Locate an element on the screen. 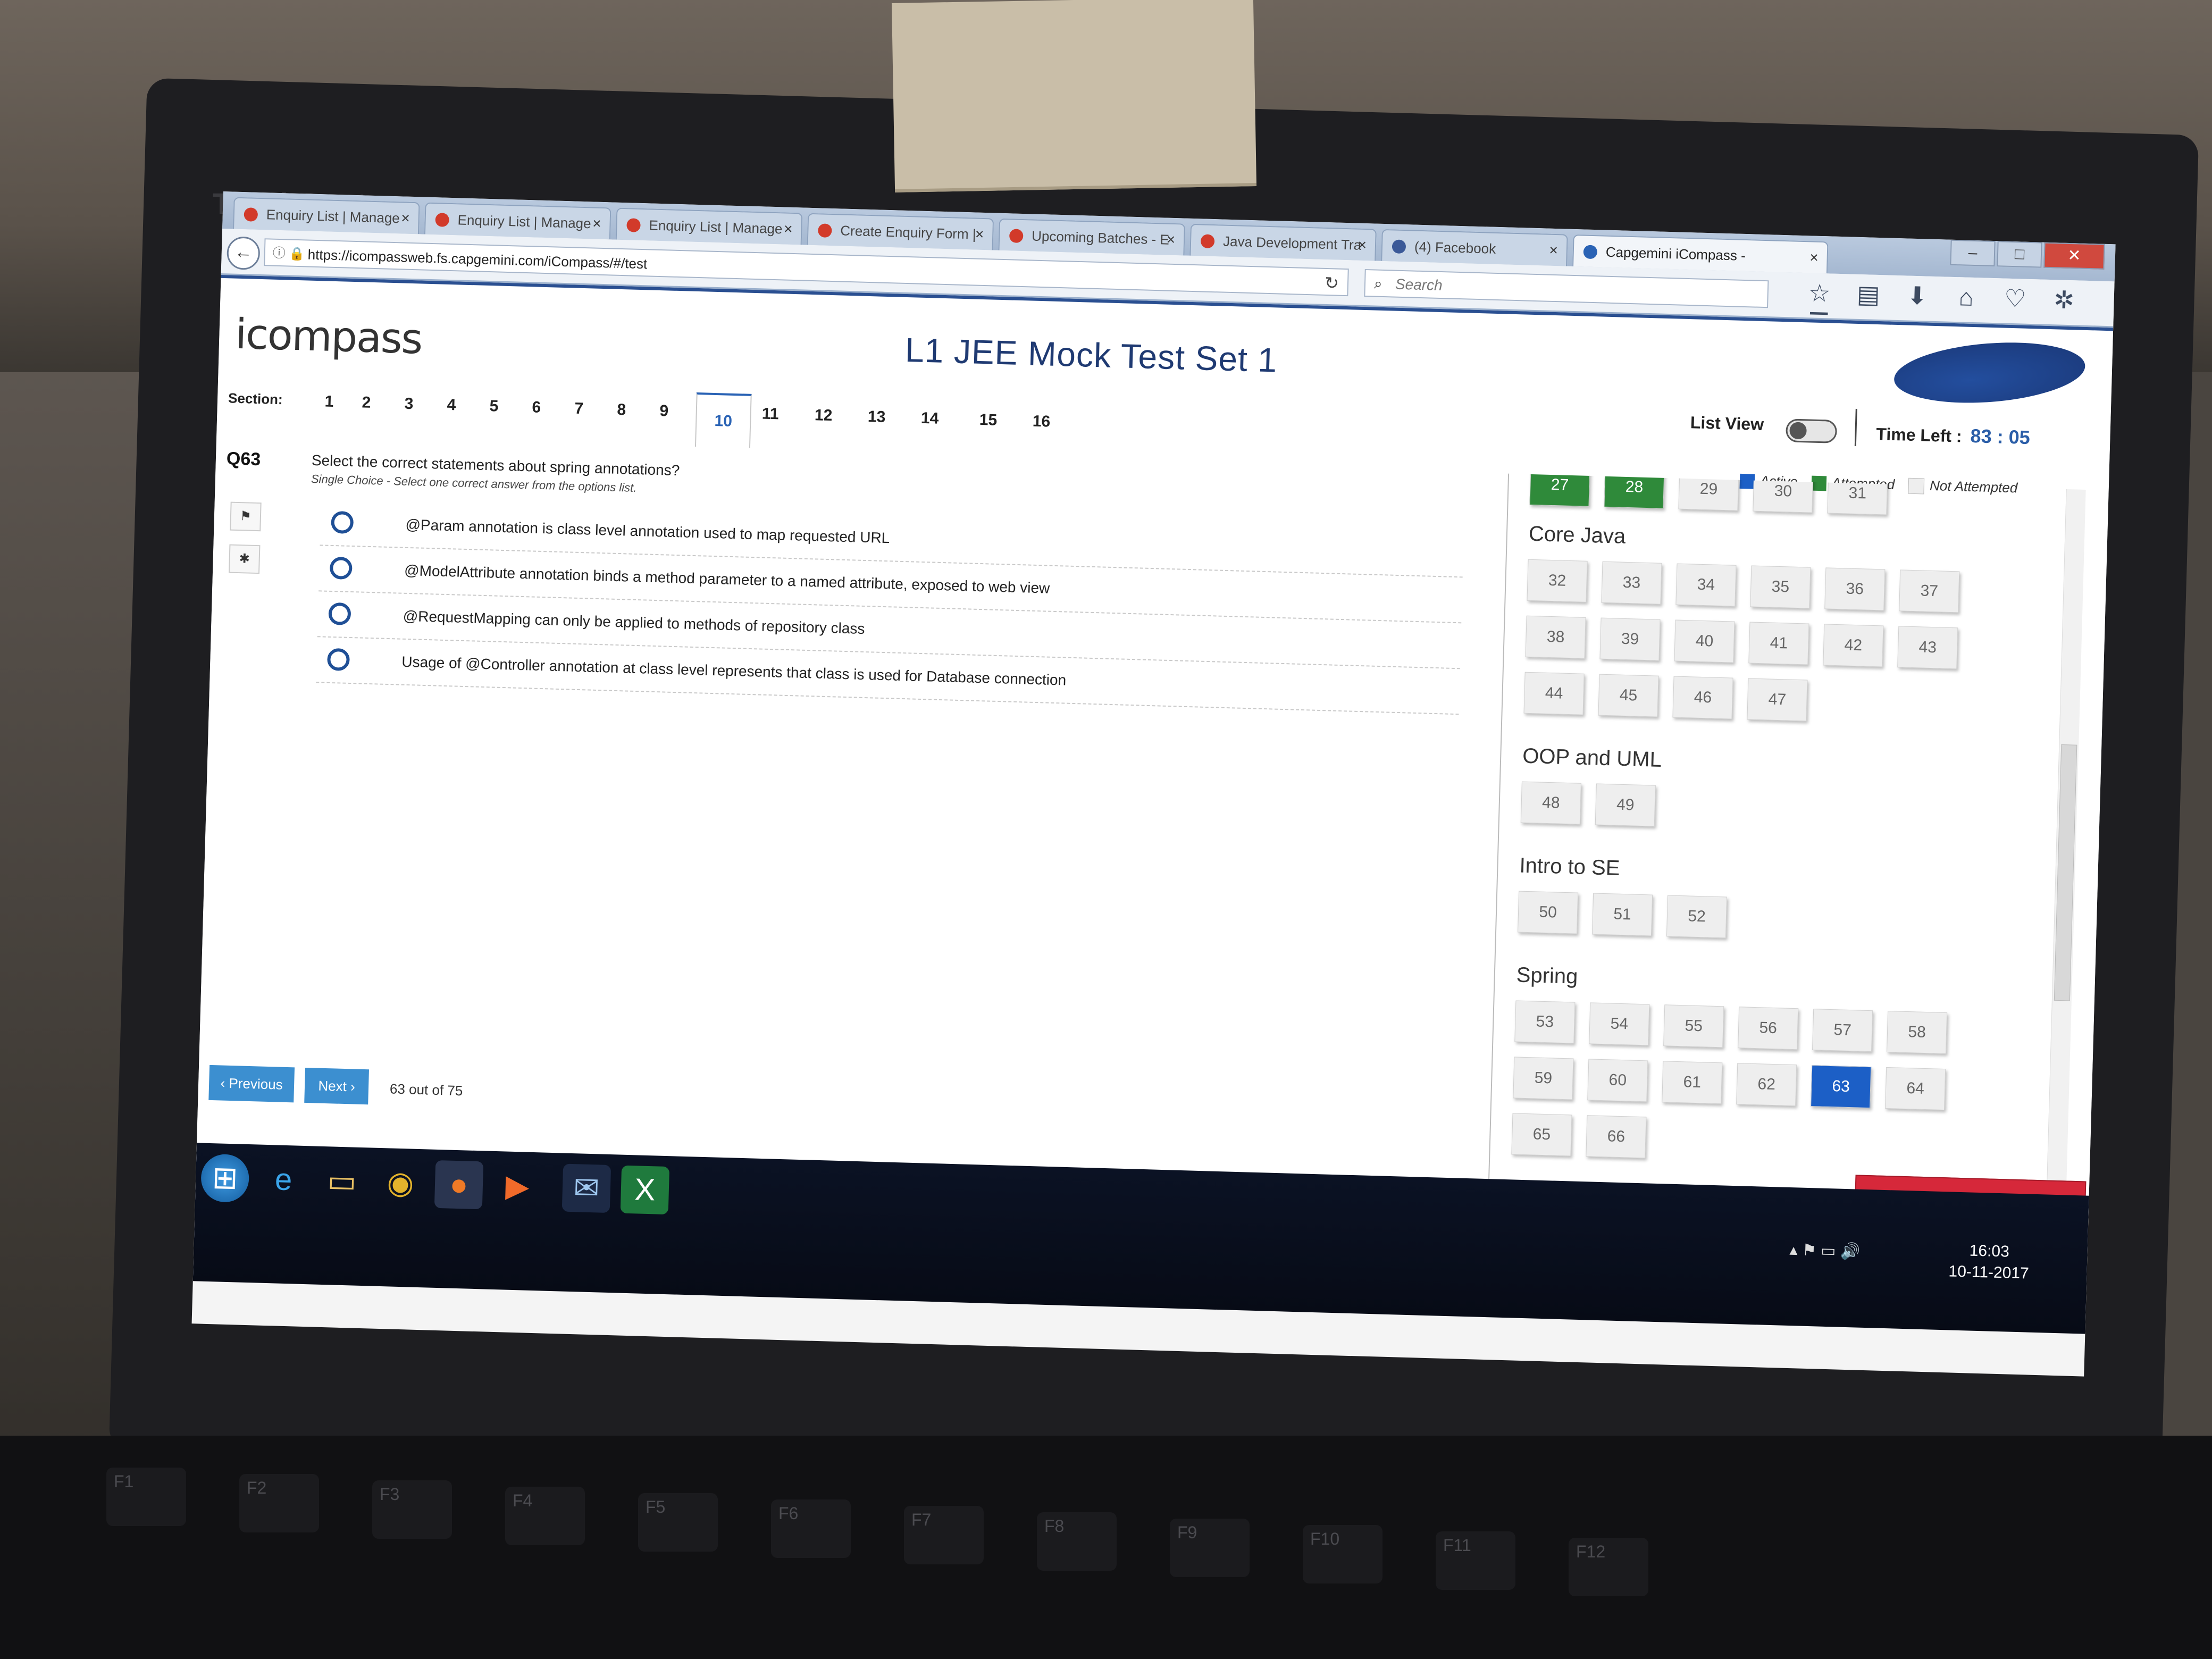  excel-icon: X is located at coordinates (645, 1190).